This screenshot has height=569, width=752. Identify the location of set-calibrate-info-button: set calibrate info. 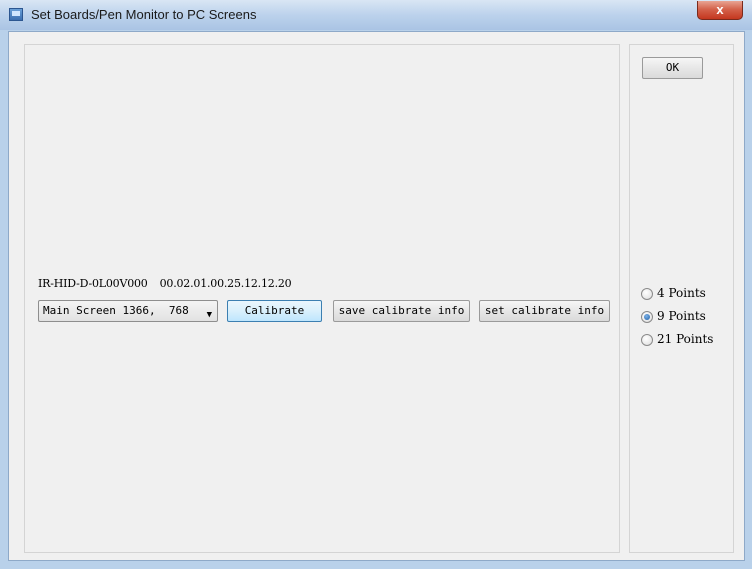
(544, 311).